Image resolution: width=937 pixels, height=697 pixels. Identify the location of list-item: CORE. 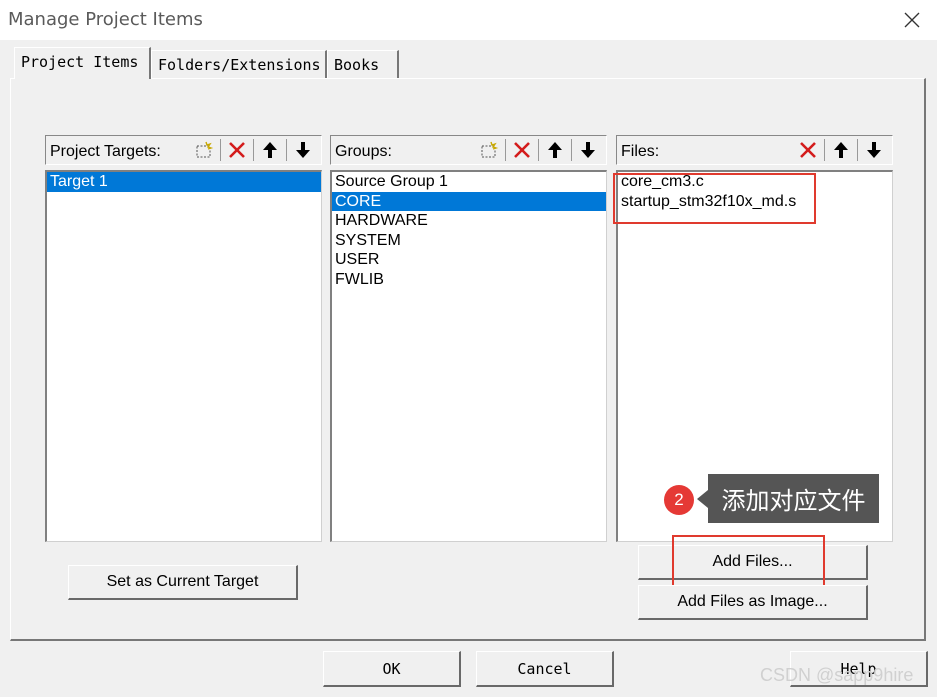
(469, 201).